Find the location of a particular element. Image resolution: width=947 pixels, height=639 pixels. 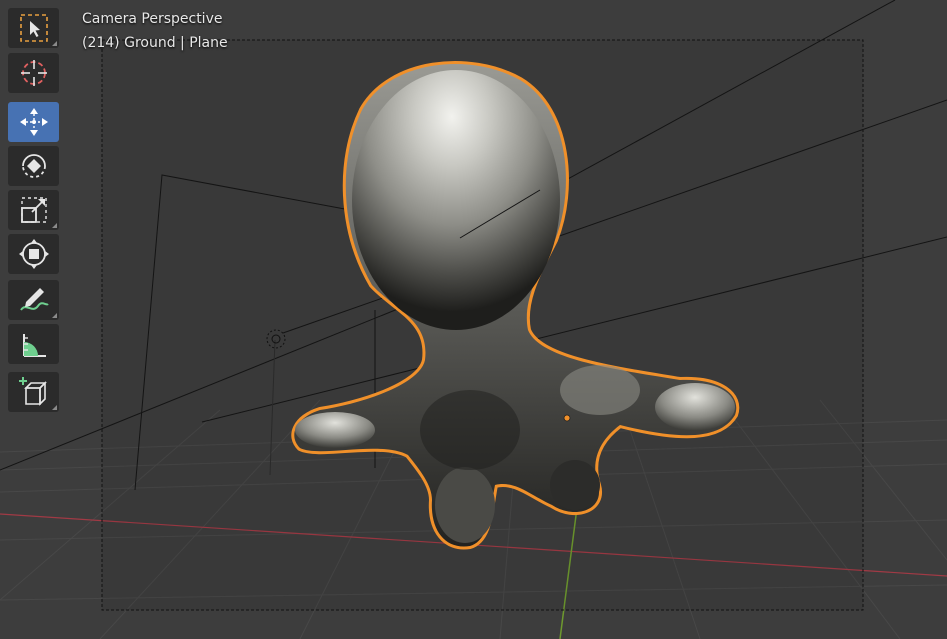

measure-tool is located at coordinates (33, 344).